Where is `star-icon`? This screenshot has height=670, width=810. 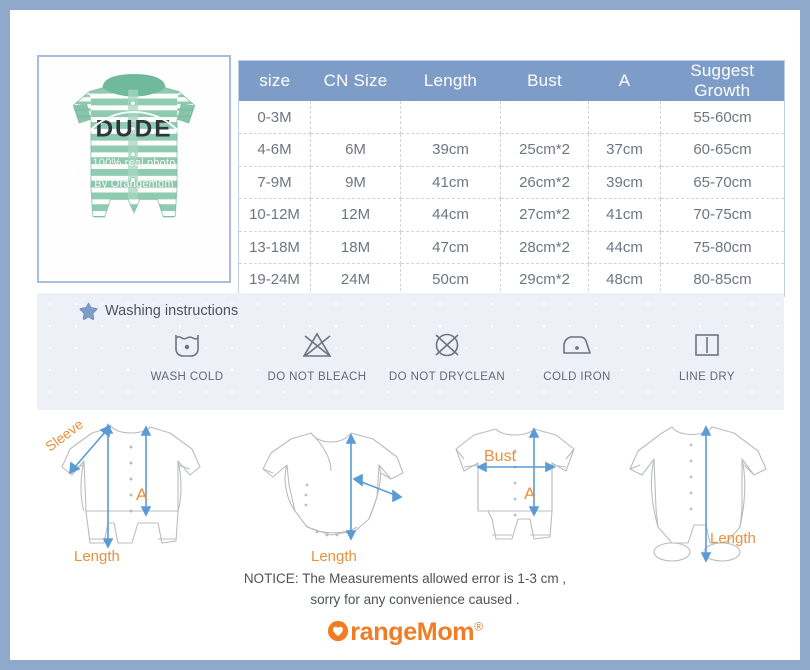 star-icon is located at coordinates (88, 311).